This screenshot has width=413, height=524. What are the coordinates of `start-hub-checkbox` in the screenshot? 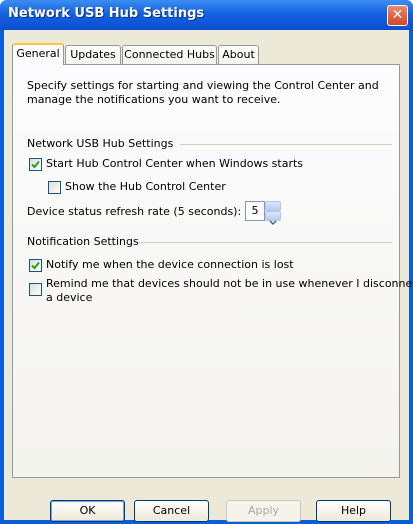 It's located at (35, 164).